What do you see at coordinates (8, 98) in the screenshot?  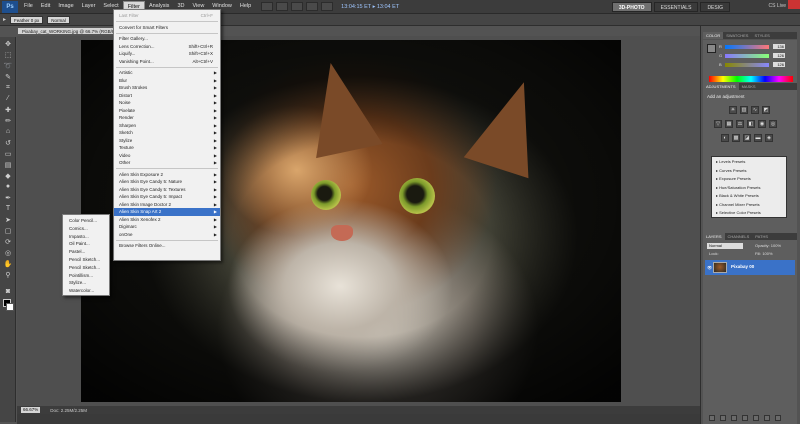 I see `eyedropper-tool-icon: ⁄` at bounding box center [8, 98].